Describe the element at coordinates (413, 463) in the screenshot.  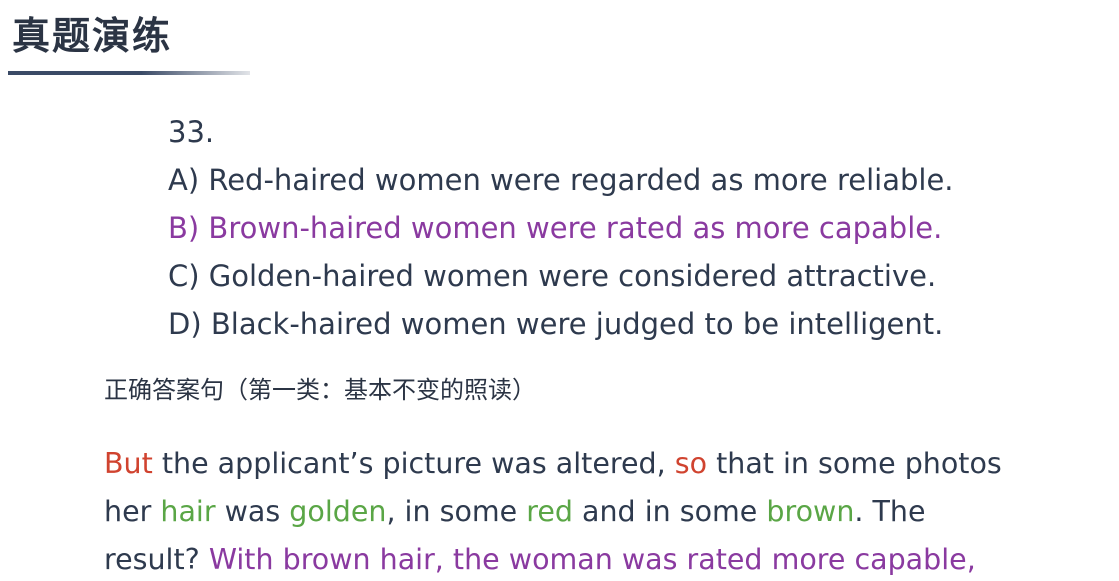
I see `passage-text: the applicant’s picture was altered,` at that location.